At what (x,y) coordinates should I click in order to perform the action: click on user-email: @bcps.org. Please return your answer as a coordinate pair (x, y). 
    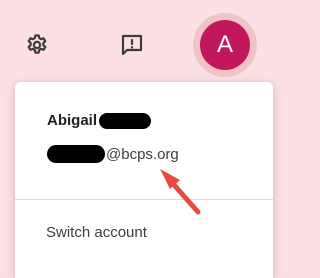
    Looking at the image, I should click on (113, 154).